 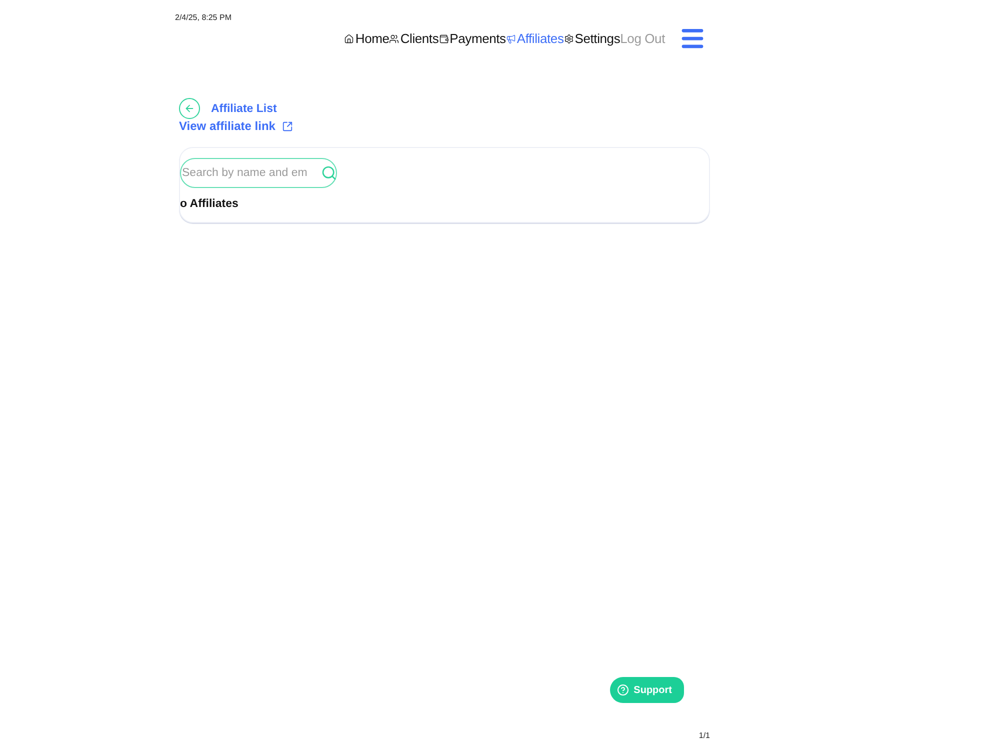 I want to click on arrow-left-icon, so click(x=189, y=108).